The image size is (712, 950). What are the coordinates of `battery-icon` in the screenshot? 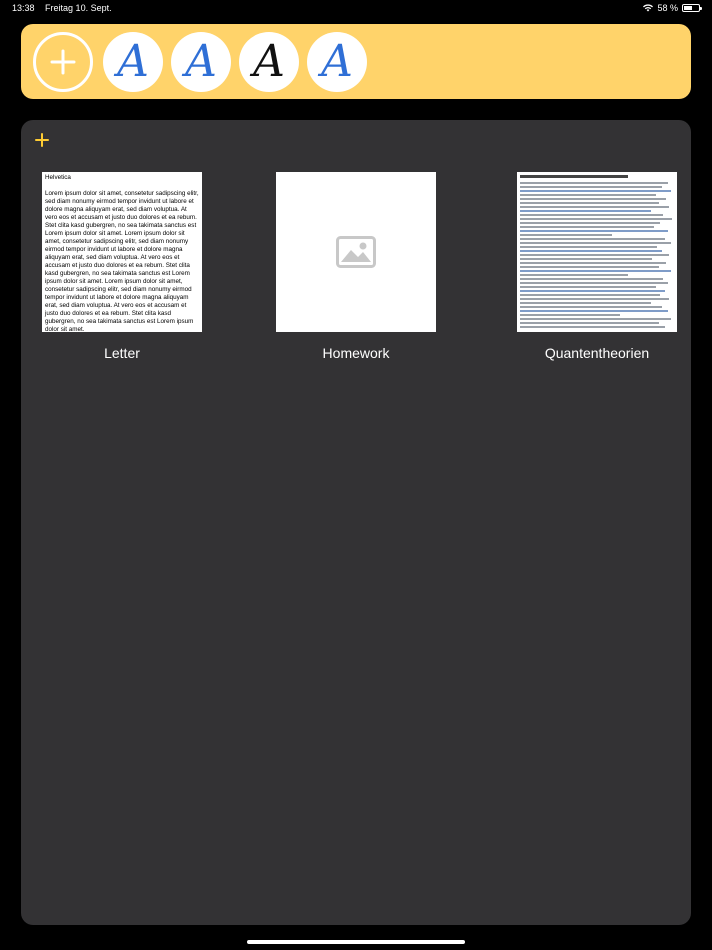 It's located at (692, 8).